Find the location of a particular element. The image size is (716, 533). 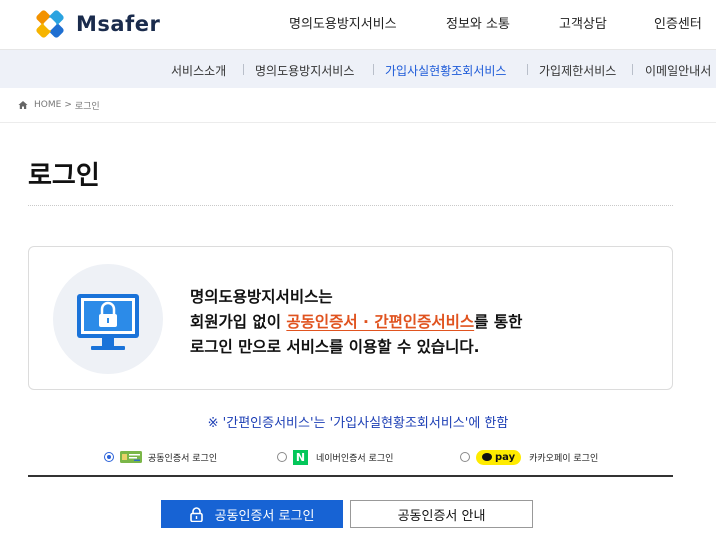

certificate-guide-button: 공동인증서 안내 is located at coordinates (441, 514).